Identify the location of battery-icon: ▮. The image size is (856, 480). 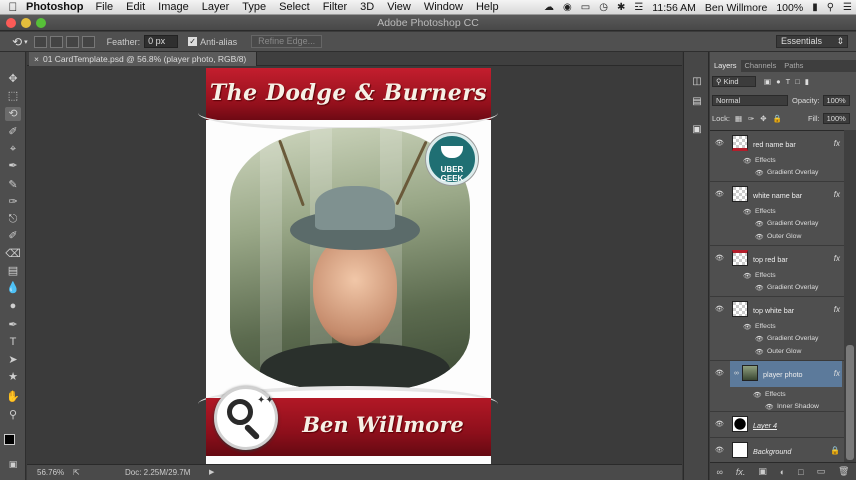
(815, 7).